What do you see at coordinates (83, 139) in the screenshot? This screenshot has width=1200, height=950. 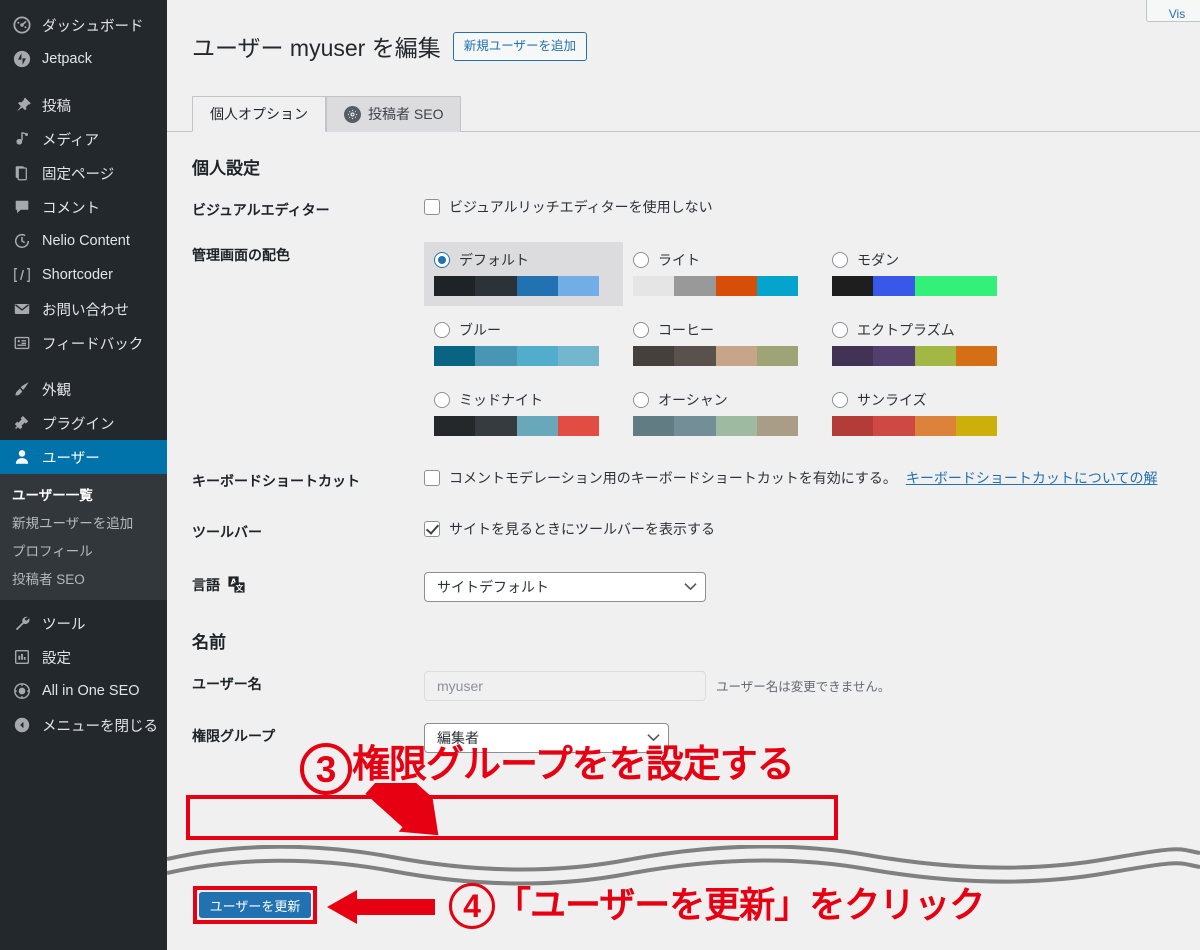 I see `sidebar-item-media: メディア` at bounding box center [83, 139].